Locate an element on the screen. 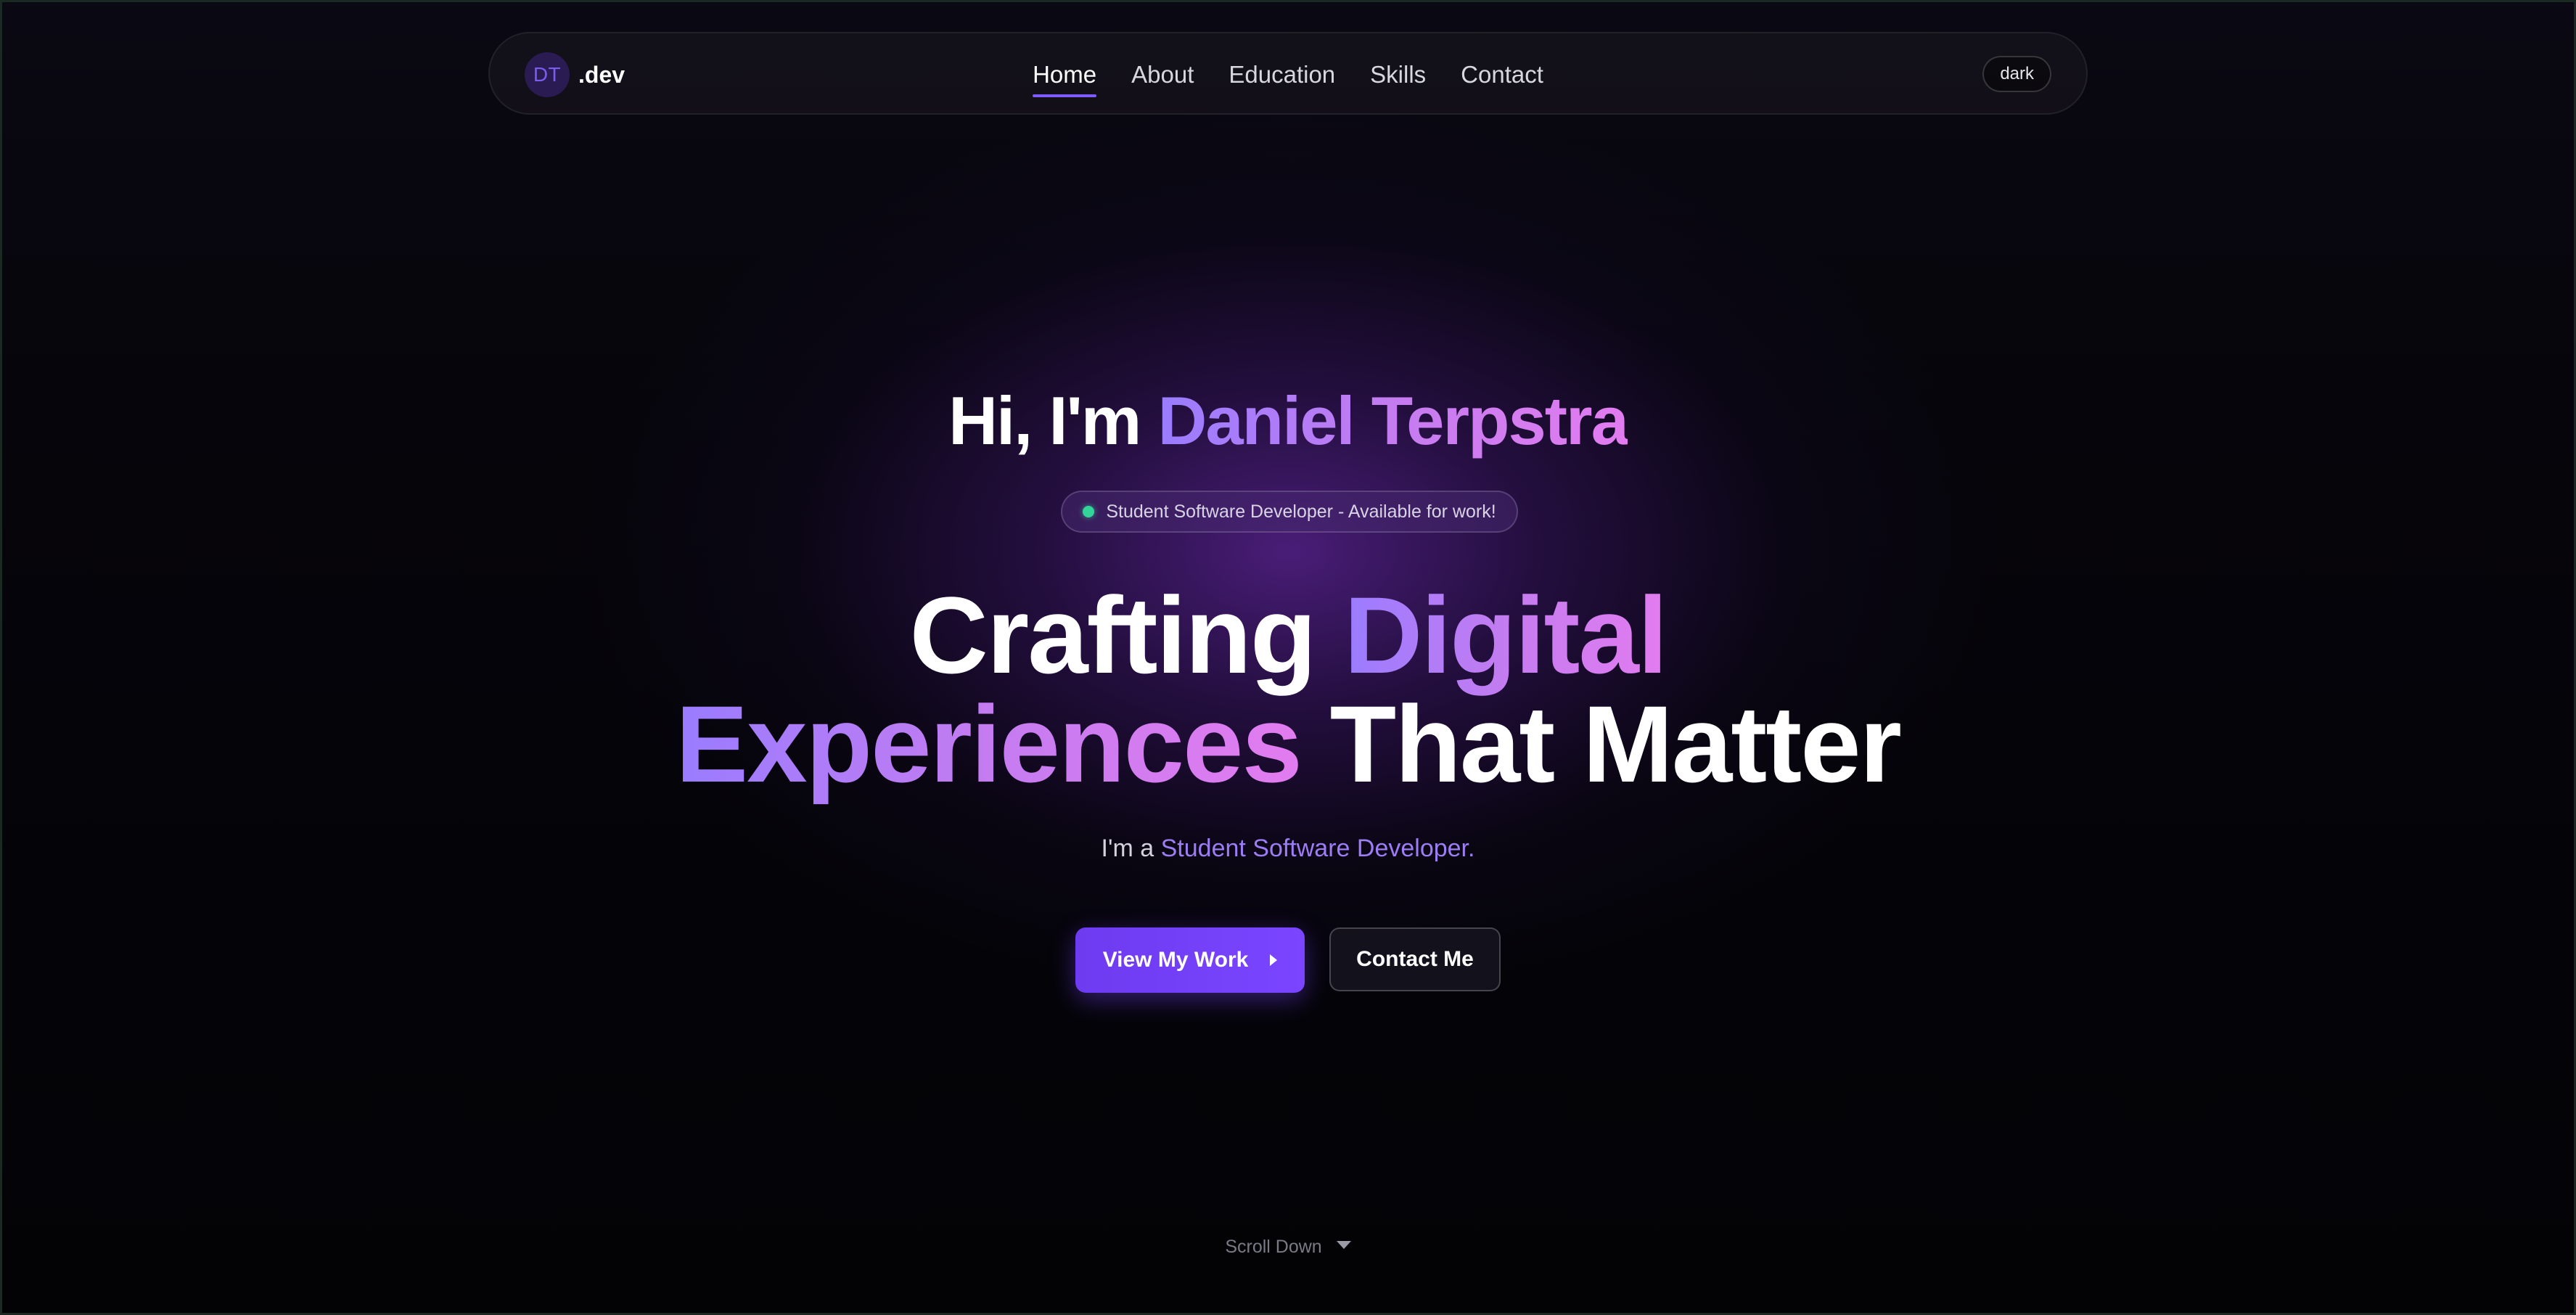 The image size is (2576, 1315). status-dot-icon is located at coordinates (1089, 511).